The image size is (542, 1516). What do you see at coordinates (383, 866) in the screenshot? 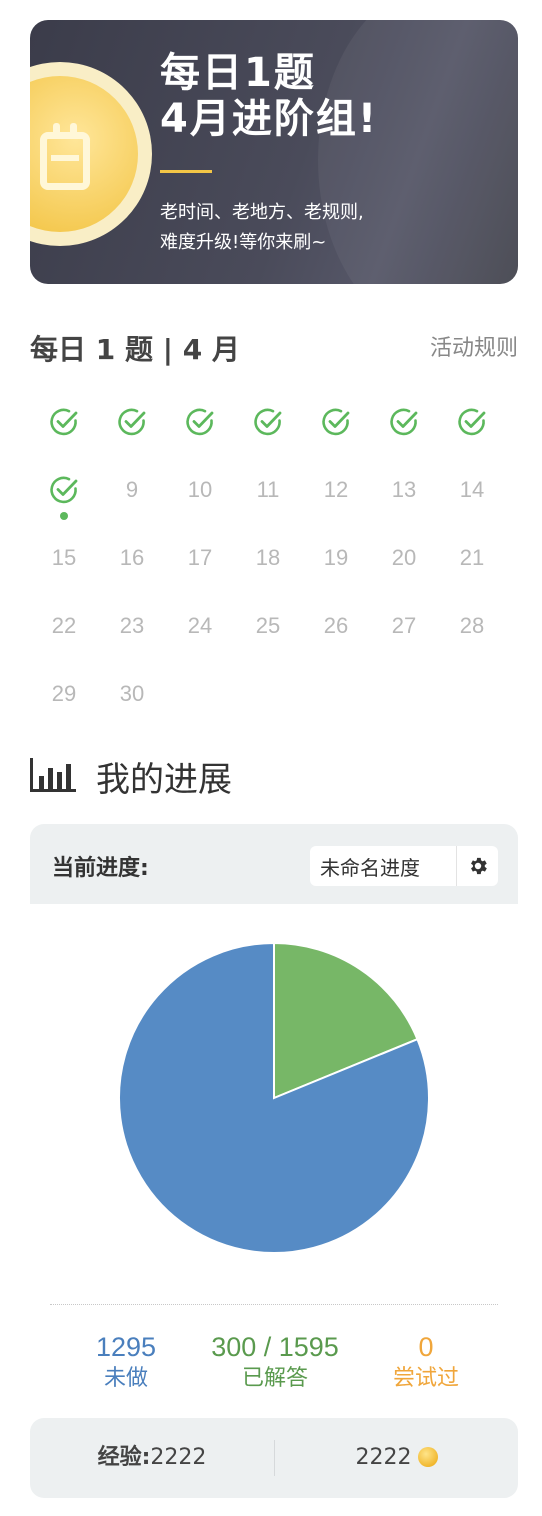
I see `session-name: 未命名进度` at bounding box center [383, 866].